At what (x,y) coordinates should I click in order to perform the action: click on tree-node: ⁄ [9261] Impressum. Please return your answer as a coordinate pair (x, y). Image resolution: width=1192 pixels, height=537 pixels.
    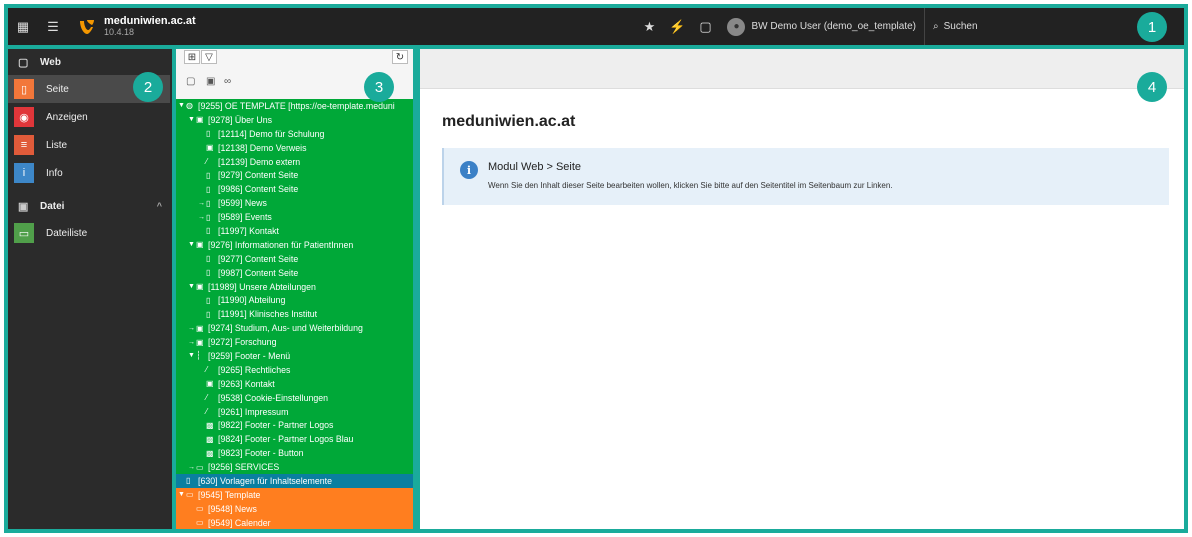
    Looking at the image, I should click on (294, 412).